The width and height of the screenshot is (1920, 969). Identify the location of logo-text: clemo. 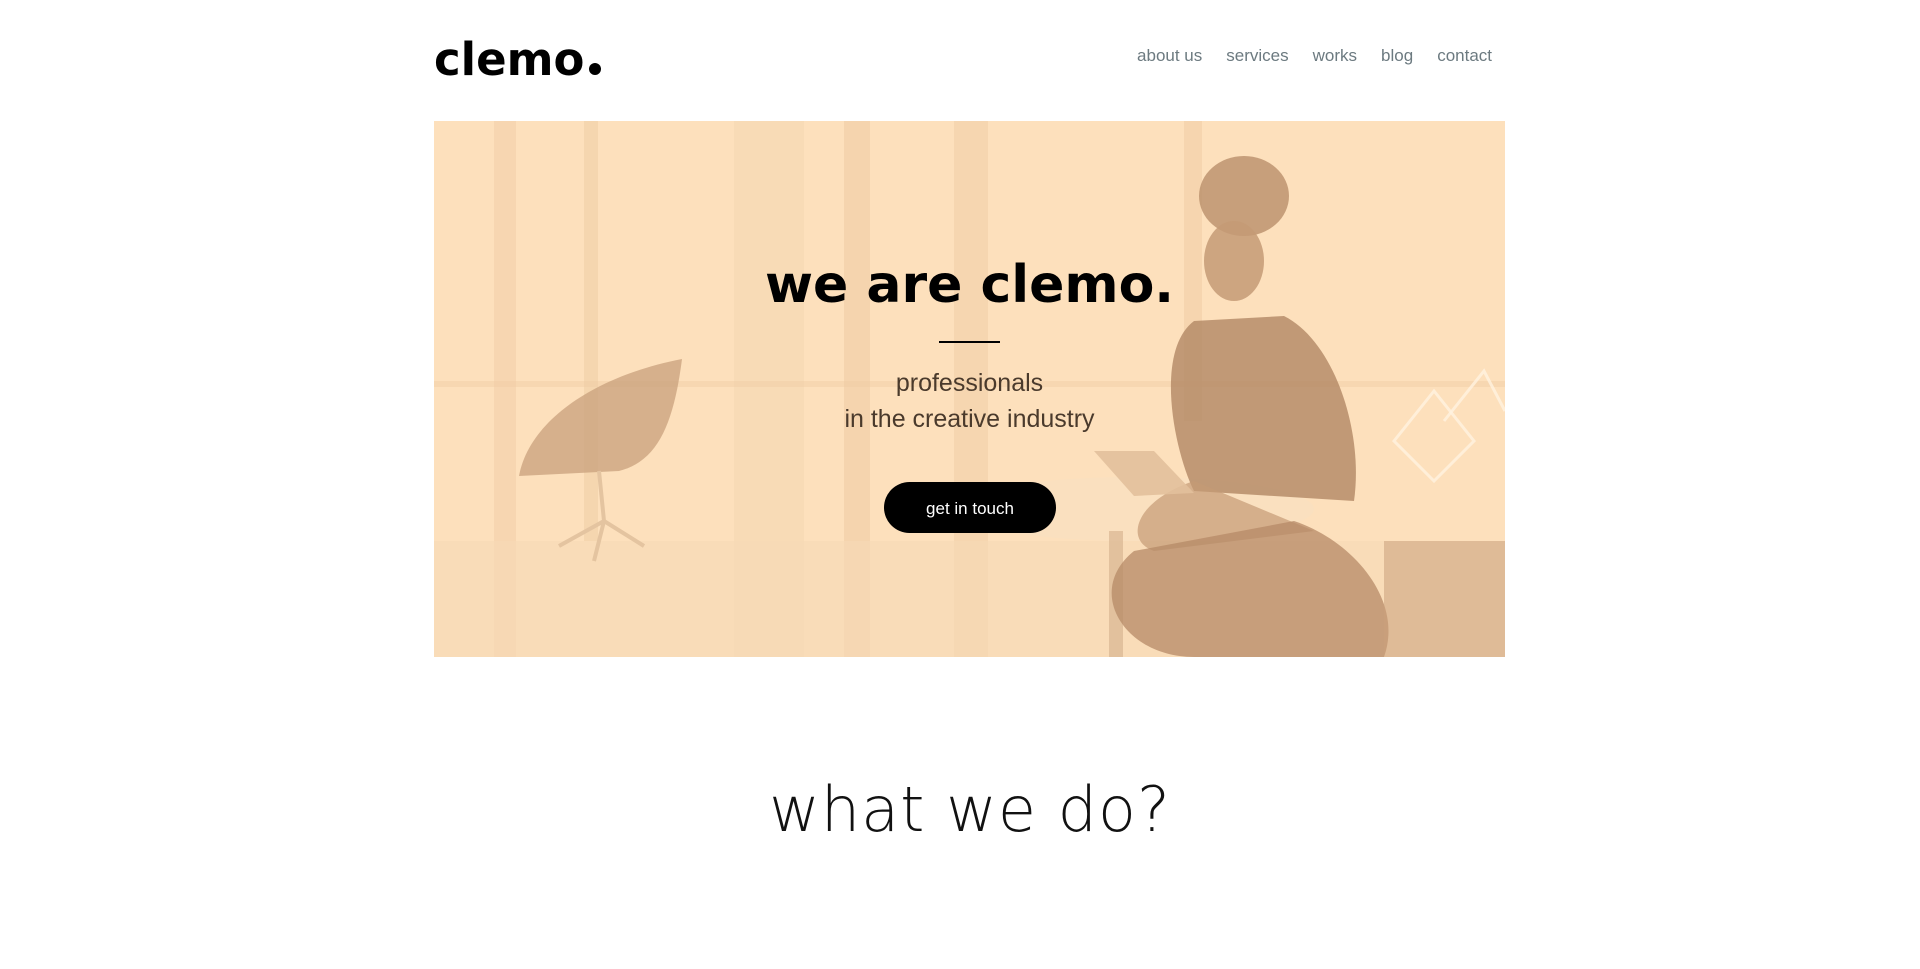
(509, 59).